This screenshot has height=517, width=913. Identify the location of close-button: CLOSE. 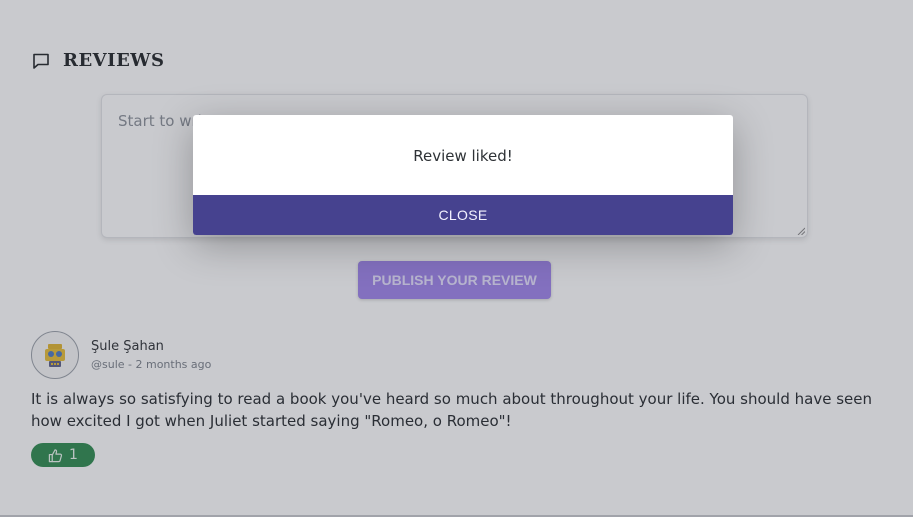
(463, 215).